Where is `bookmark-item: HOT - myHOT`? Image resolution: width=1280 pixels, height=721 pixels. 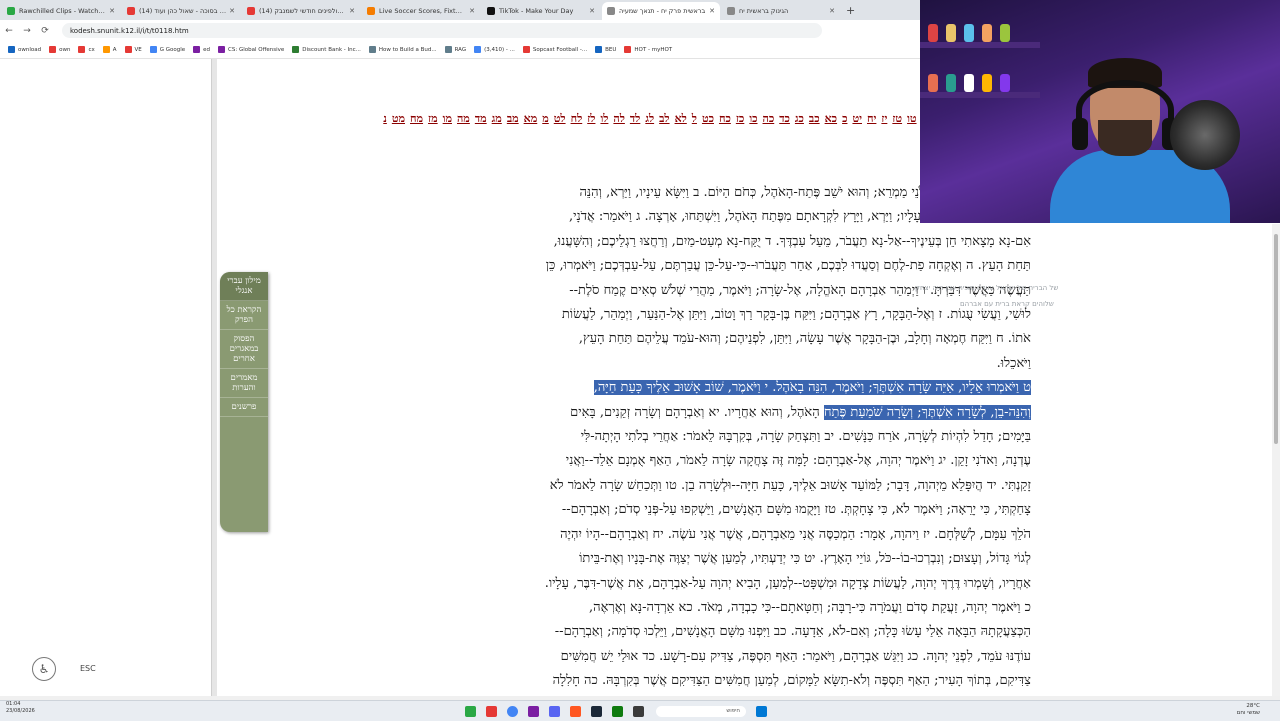
bookmark-item: HOT - myHOT is located at coordinates (648, 49).